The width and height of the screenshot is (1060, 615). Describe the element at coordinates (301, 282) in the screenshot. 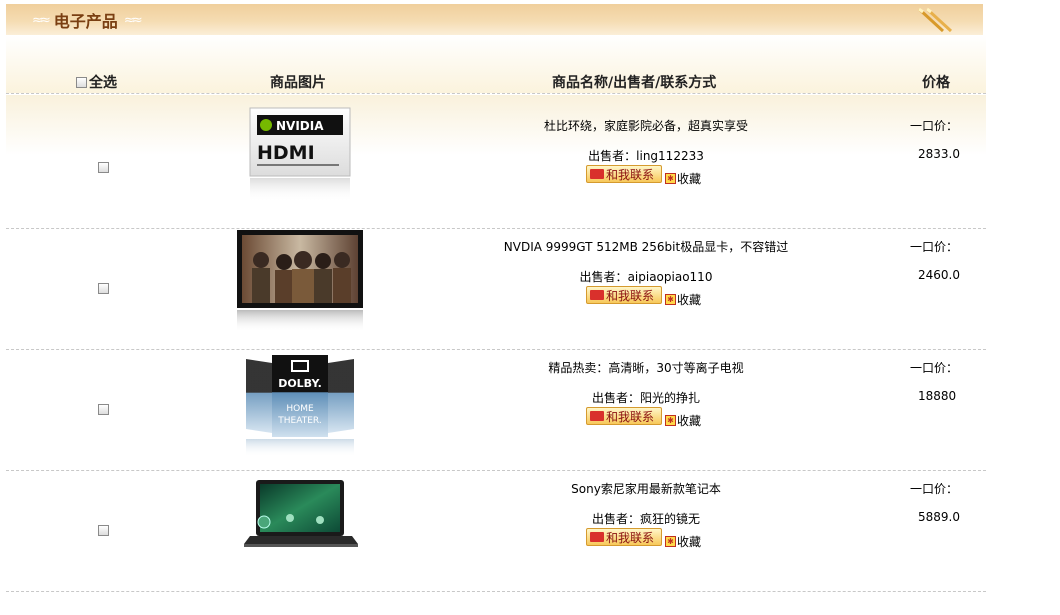

I see `product-image-movie-screen` at that location.